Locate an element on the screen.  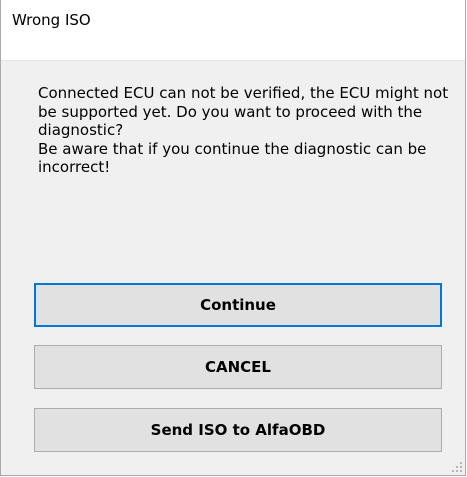
send-iso-button: Send ISO to AlfaOBD is located at coordinates (238, 430).